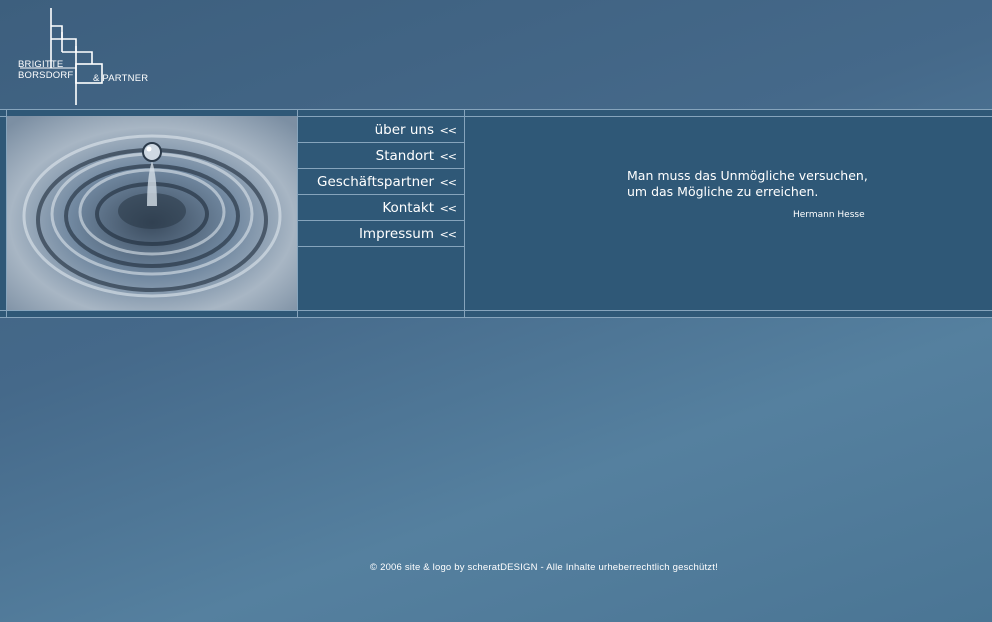  I want to click on nav-item-geschaeftspartner: Geschäftspartner <<, so click(381, 182).